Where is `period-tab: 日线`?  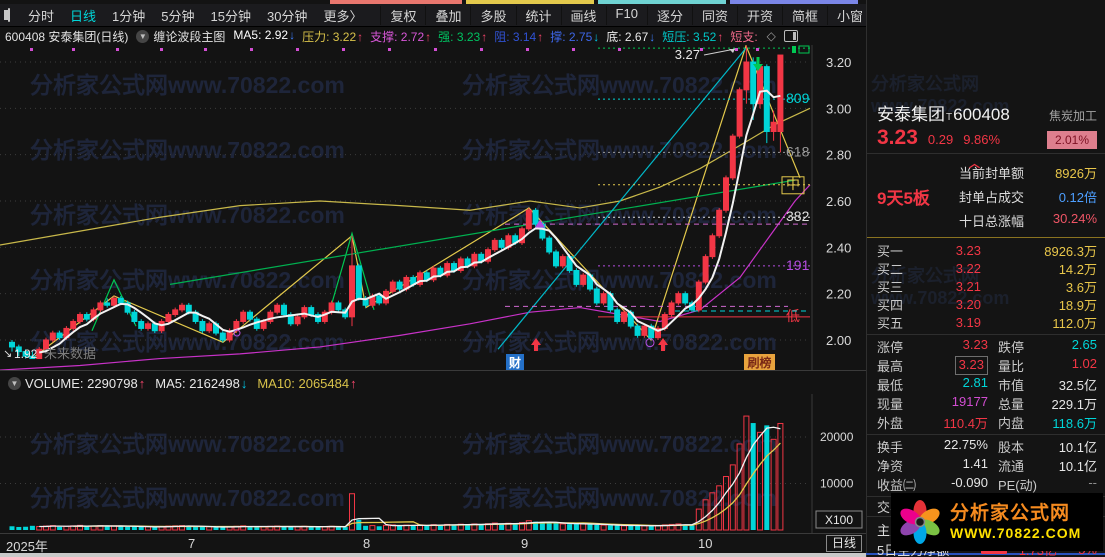 period-tab: 日线 is located at coordinates (83, 15).